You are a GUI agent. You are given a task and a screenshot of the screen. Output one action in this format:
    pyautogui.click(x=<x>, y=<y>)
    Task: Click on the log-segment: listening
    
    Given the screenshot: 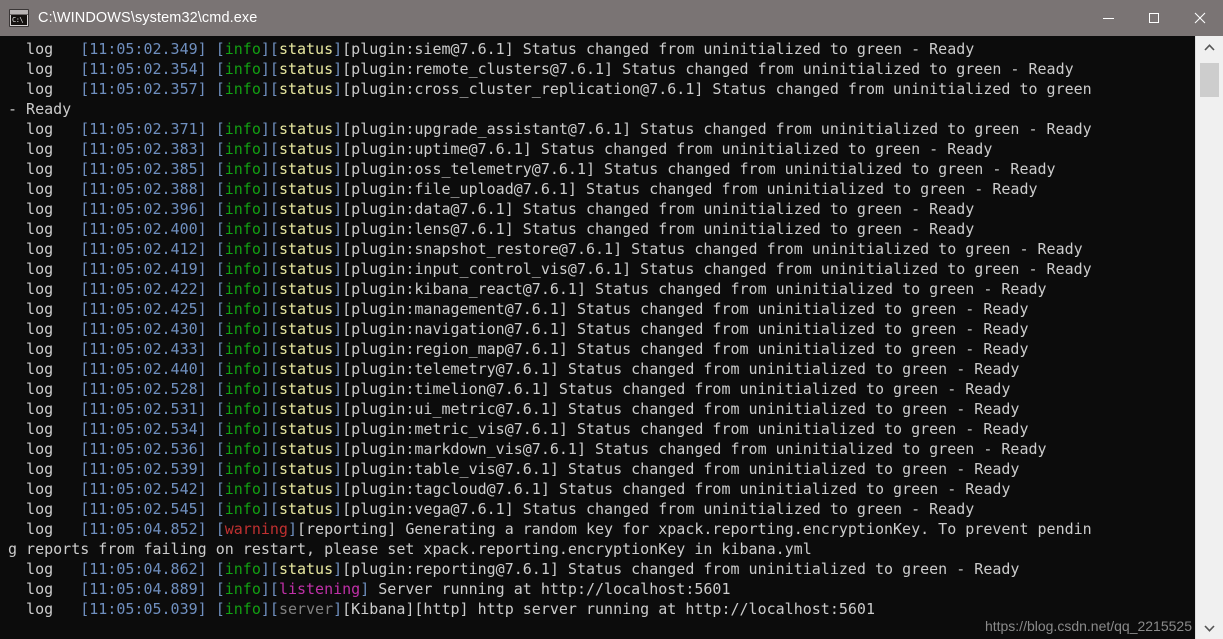 What is the action you would take?
    pyautogui.click(x=319, y=589)
    